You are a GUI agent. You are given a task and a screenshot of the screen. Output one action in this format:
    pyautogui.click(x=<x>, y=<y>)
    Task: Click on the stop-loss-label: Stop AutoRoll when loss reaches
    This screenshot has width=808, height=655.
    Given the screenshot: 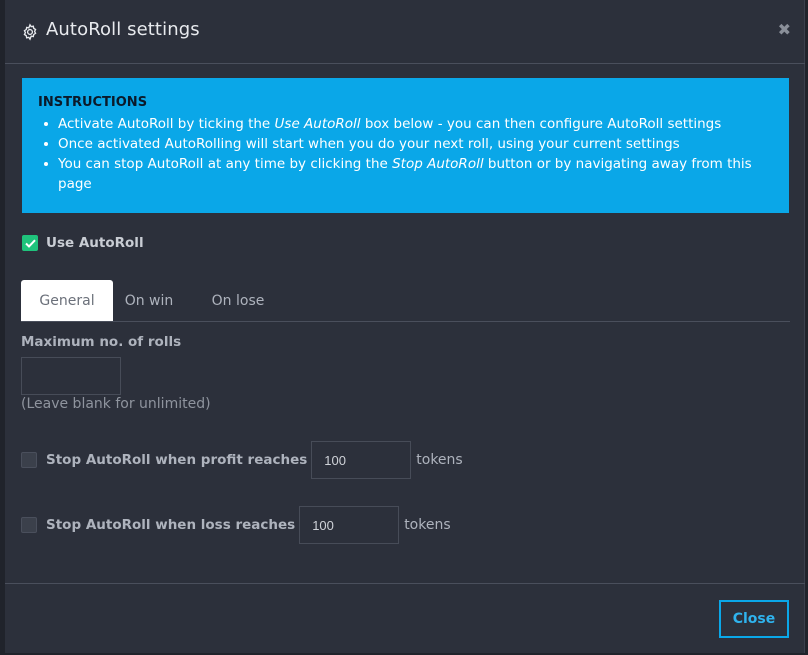 What is the action you would take?
    pyautogui.click(x=170, y=525)
    